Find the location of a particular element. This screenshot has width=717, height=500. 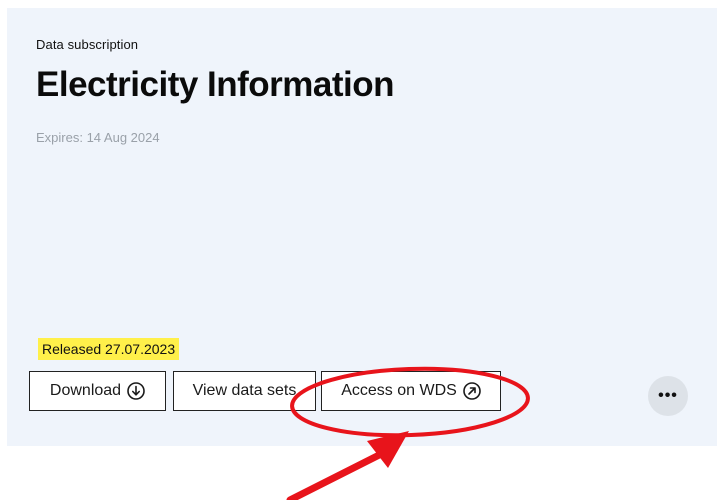

card-eyebrow: Data subscription is located at coordinates (87, 44).